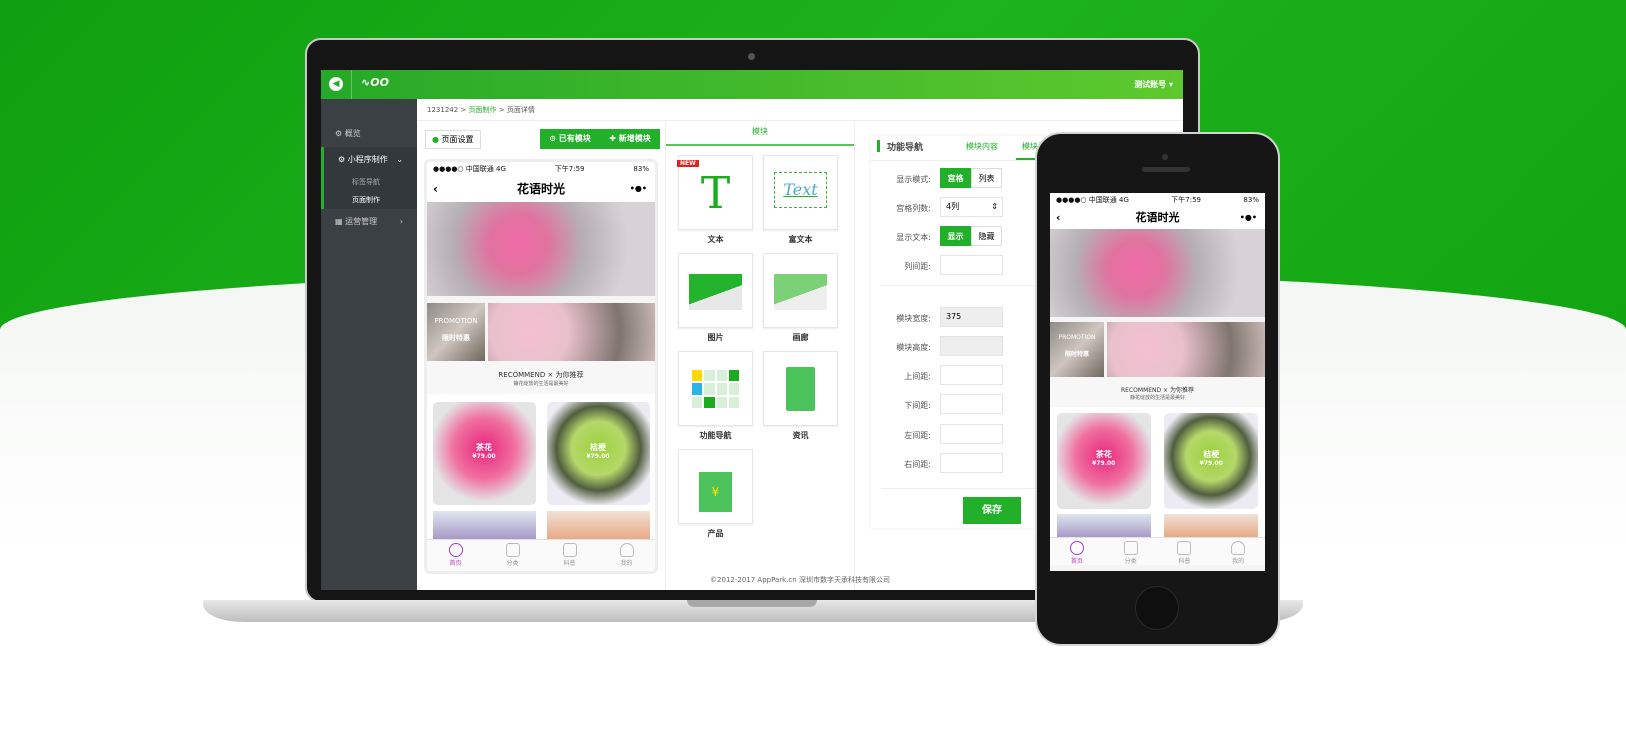 This screenshot has width=1626, height=746. What do you see at coordinates (630, 139) in the screenshot?
I see `add-module-button: ✚ 新增模块` at bounding box center [630, 139].